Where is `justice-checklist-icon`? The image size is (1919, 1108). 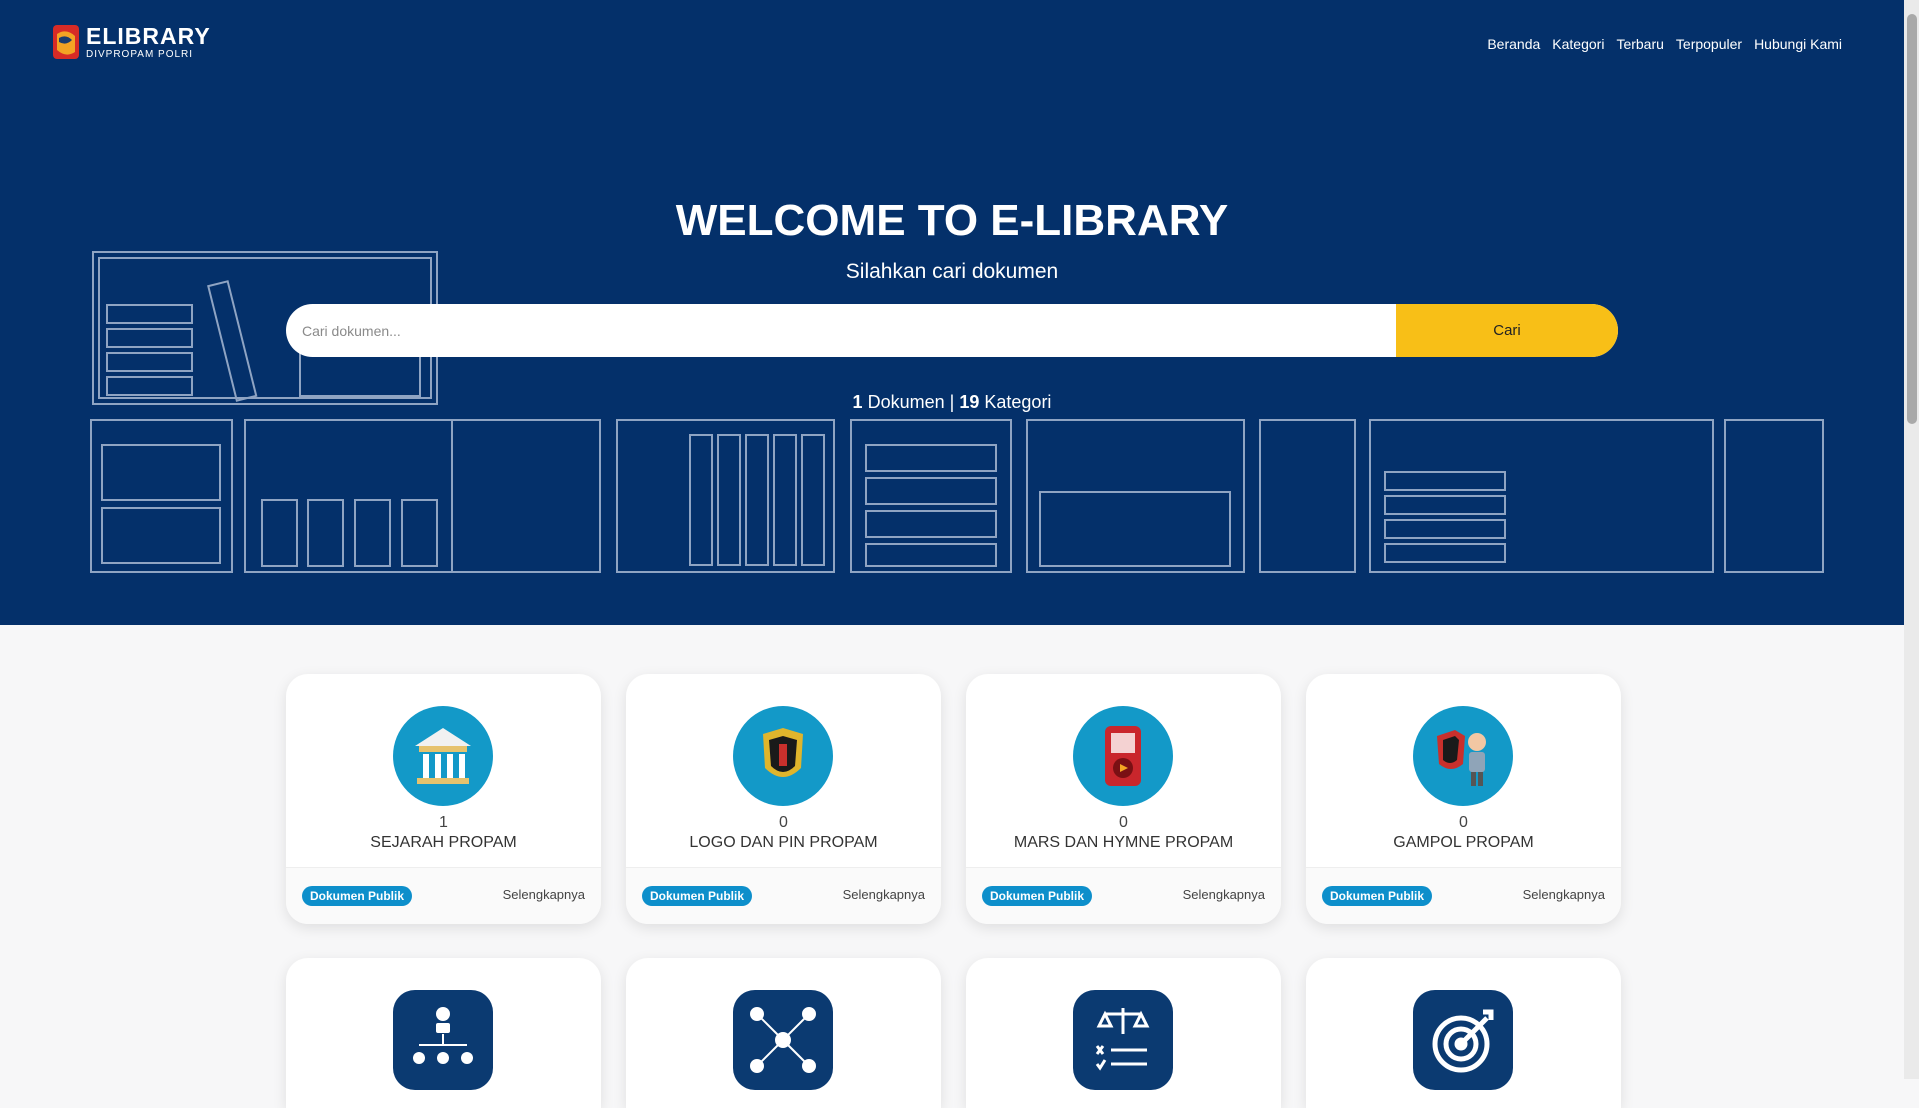 justice-checklist-icon is located at coordinates (1123, 1040).